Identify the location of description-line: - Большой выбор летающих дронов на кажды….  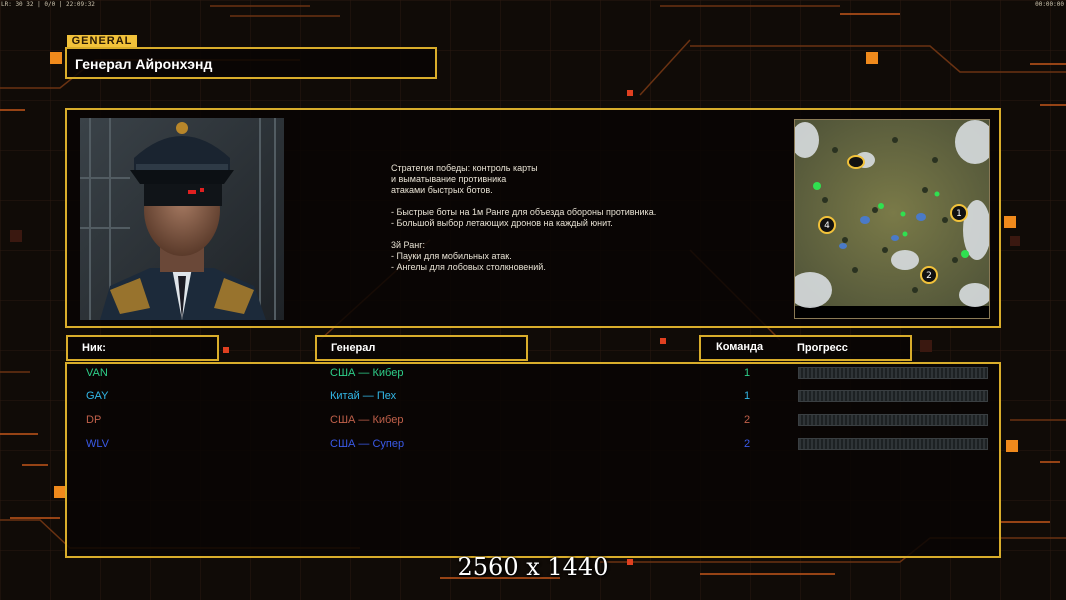
(502, 223).